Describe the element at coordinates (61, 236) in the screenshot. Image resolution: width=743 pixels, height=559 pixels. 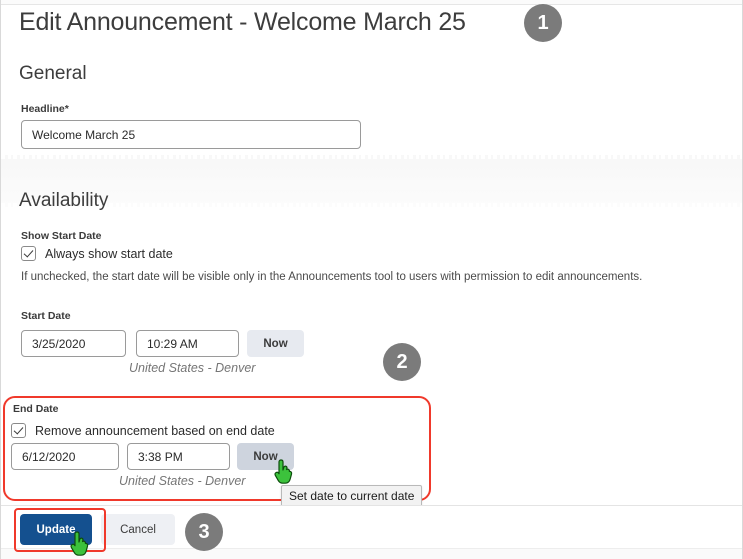
I see `show-start-date-label: Show Start Date` at that location.